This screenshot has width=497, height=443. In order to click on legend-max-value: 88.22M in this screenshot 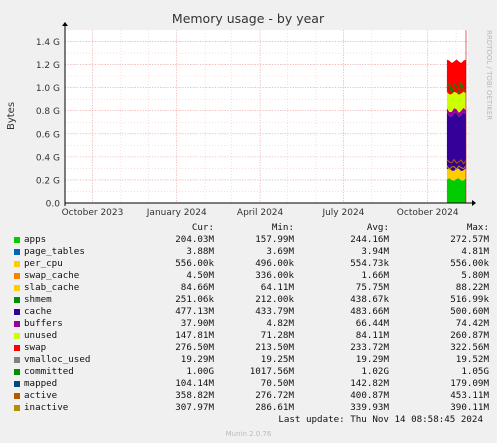, I will do `click(472, 287)`.